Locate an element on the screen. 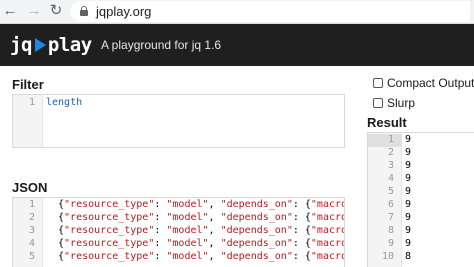 This screenshot has width=474, height=267. line-number: 10 is located at coordinates (387, 256).